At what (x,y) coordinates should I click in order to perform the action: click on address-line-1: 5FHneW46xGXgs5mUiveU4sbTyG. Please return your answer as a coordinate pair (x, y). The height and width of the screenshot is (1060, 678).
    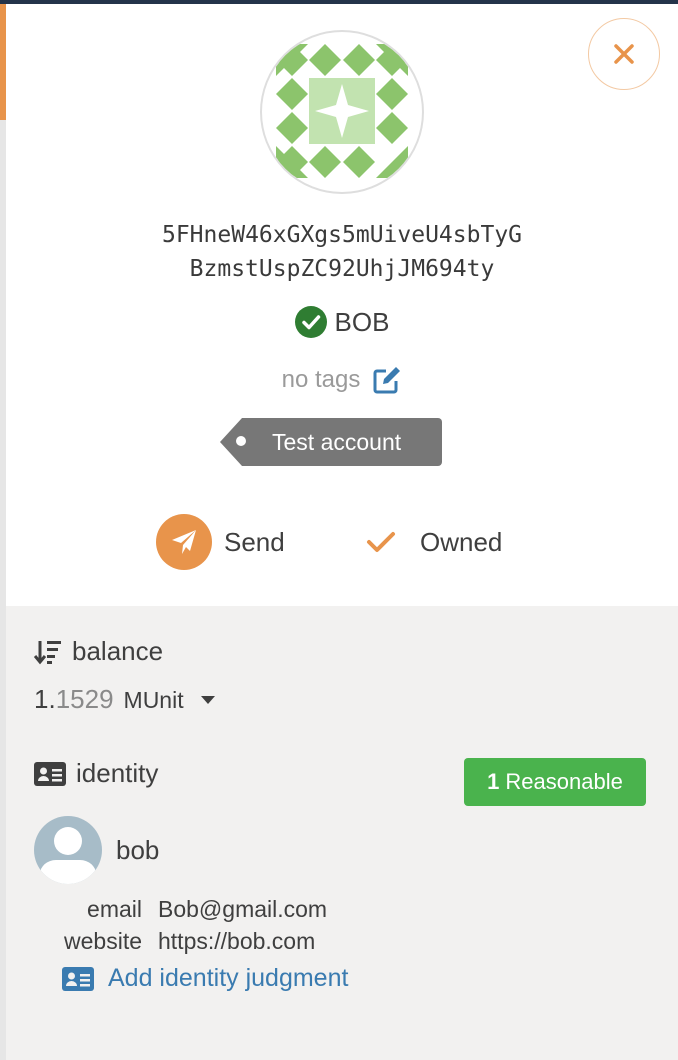
    Looking at the image, I should click on (342, 235).